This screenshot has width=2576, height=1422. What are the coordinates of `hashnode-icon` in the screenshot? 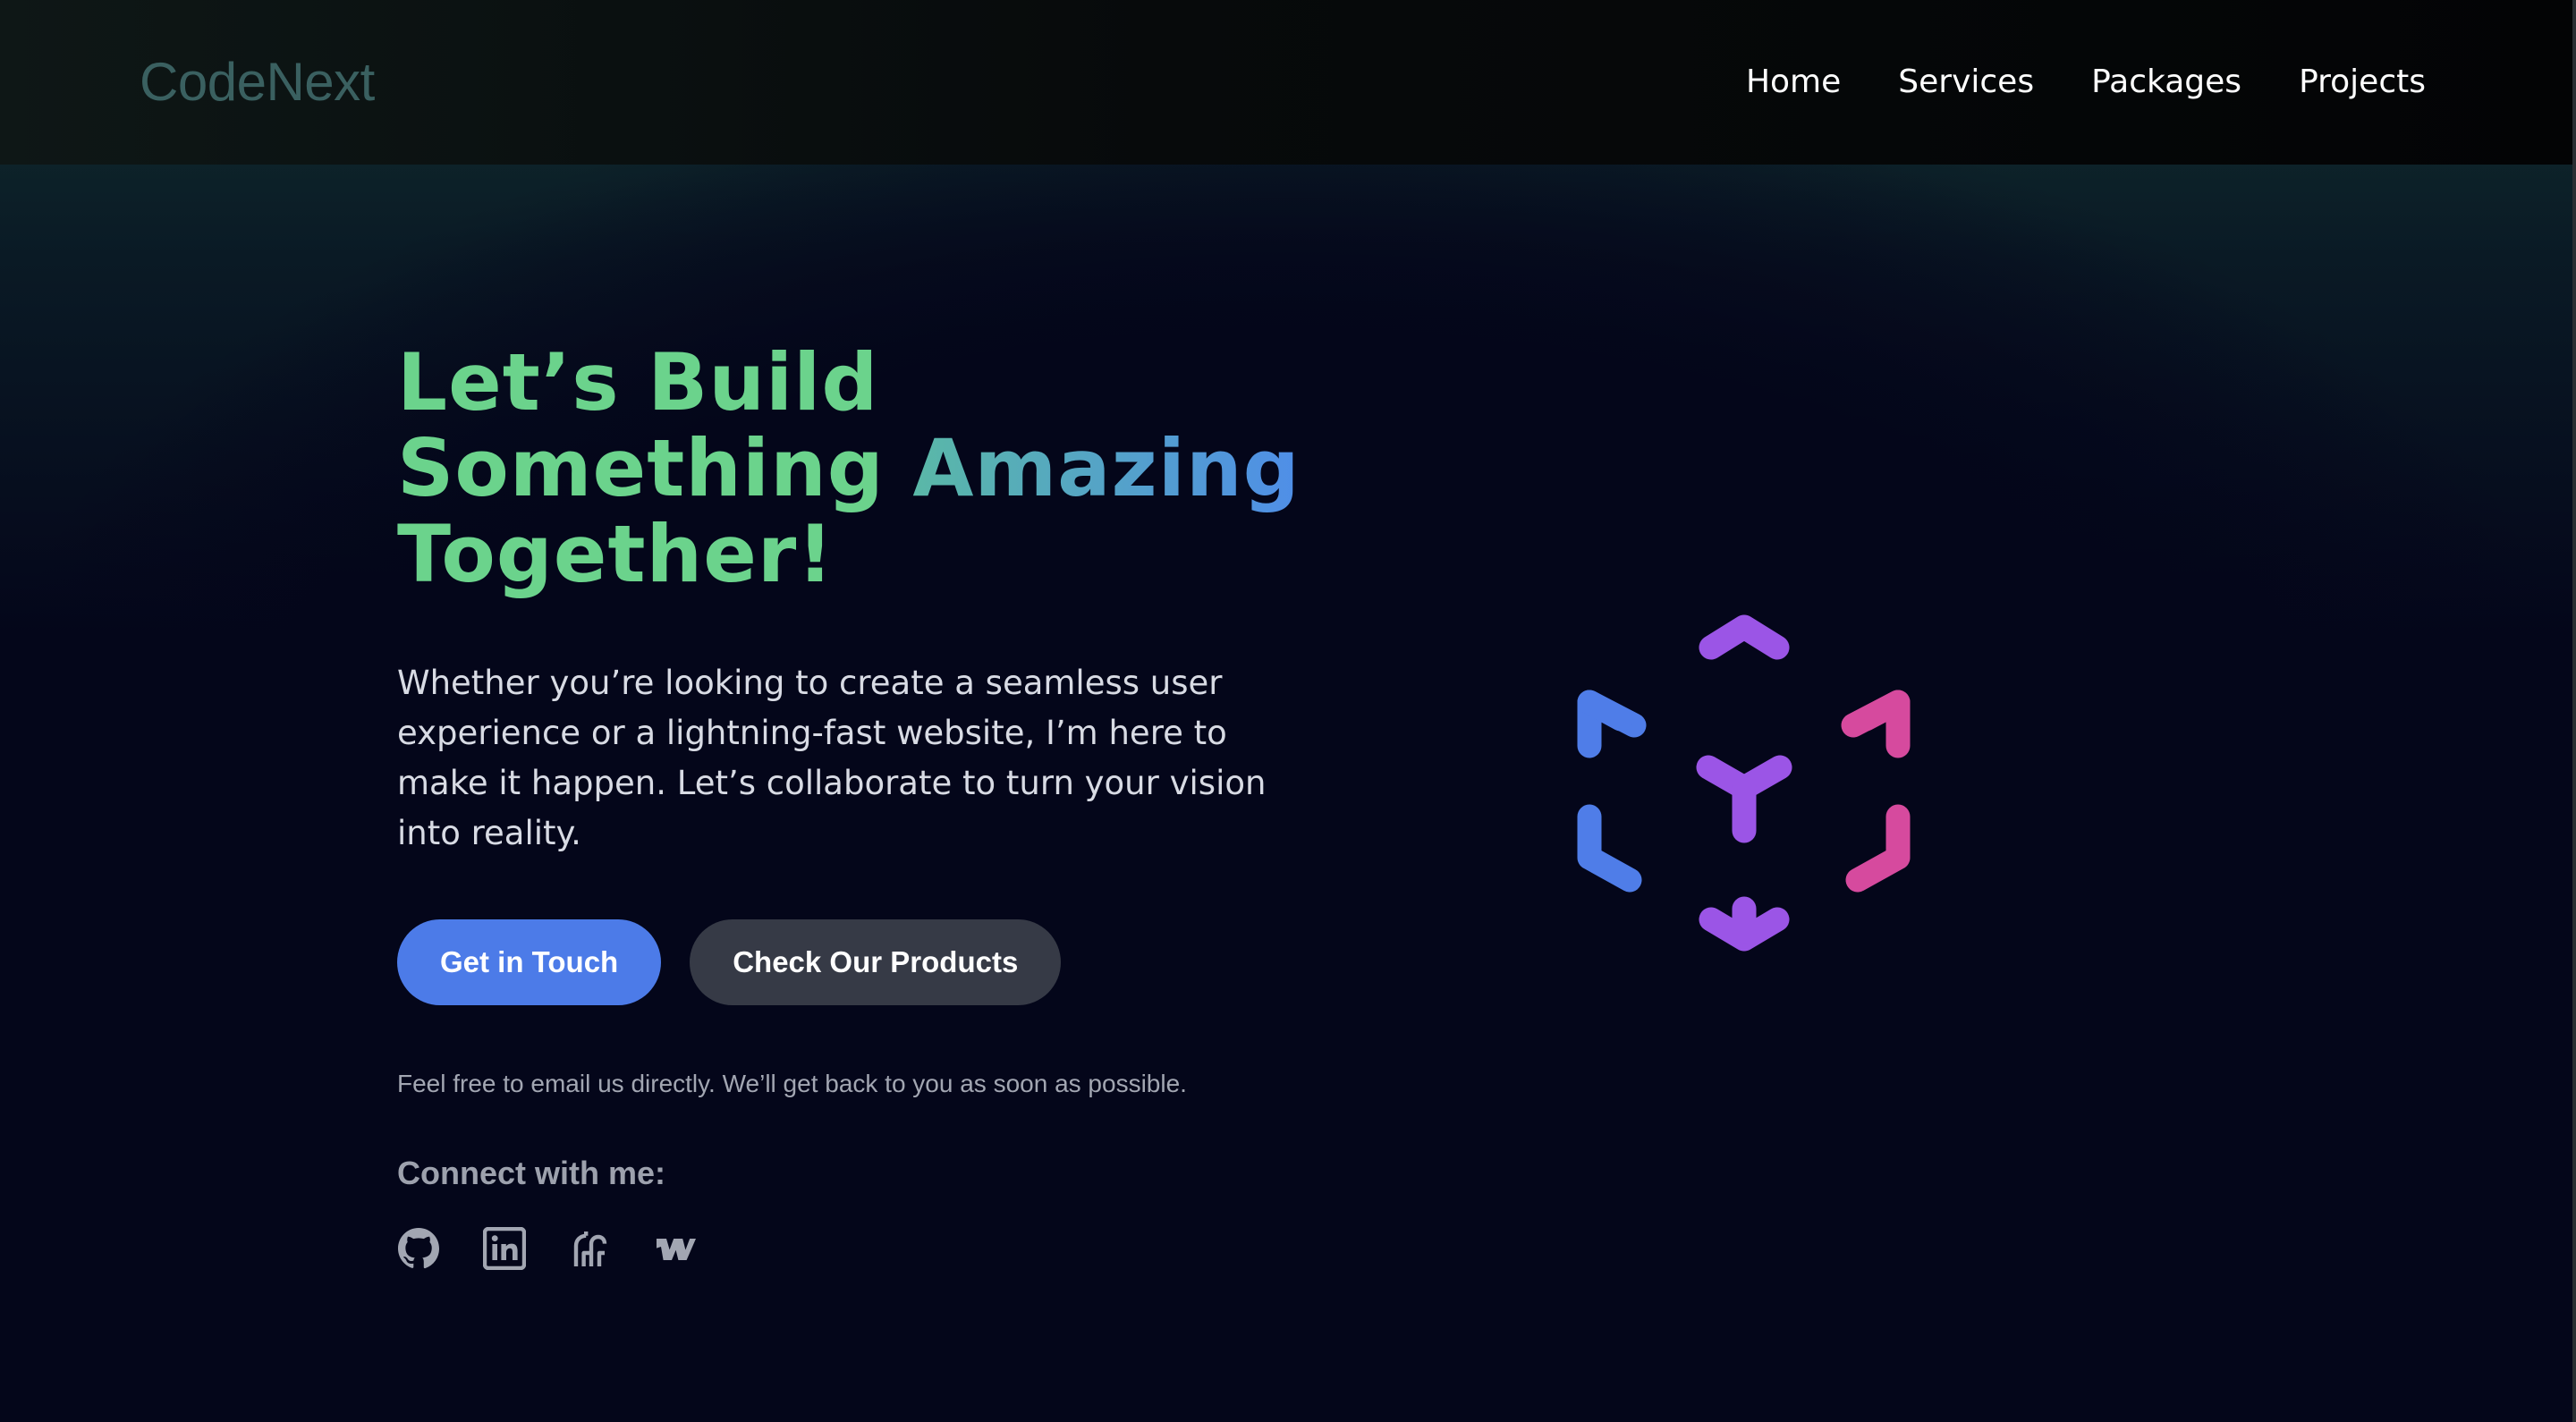 It's located at (590, 1249).